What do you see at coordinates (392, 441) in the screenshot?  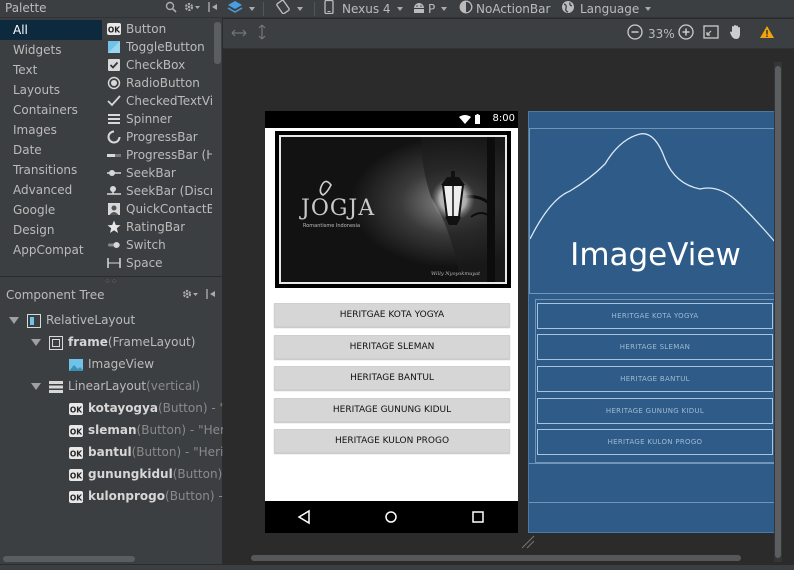 I see `button-kulonprogo: HERITAGE KULON PROGO` at bounding box center [392, 441].